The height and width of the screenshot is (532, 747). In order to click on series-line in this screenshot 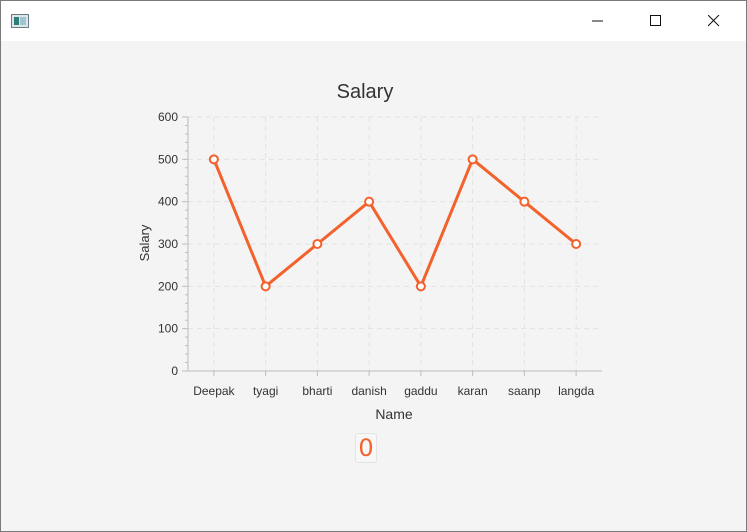, I will do `click(395, 222)`.